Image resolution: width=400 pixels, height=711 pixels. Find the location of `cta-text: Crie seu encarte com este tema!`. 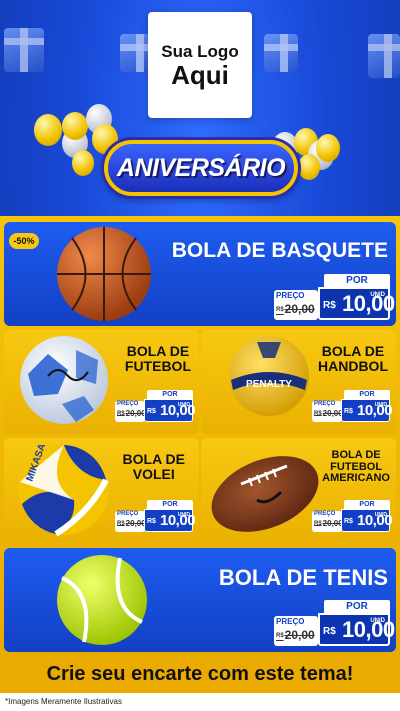

cta-text: Crie seu encarte com este tema! is located at coordinates (200, 673).